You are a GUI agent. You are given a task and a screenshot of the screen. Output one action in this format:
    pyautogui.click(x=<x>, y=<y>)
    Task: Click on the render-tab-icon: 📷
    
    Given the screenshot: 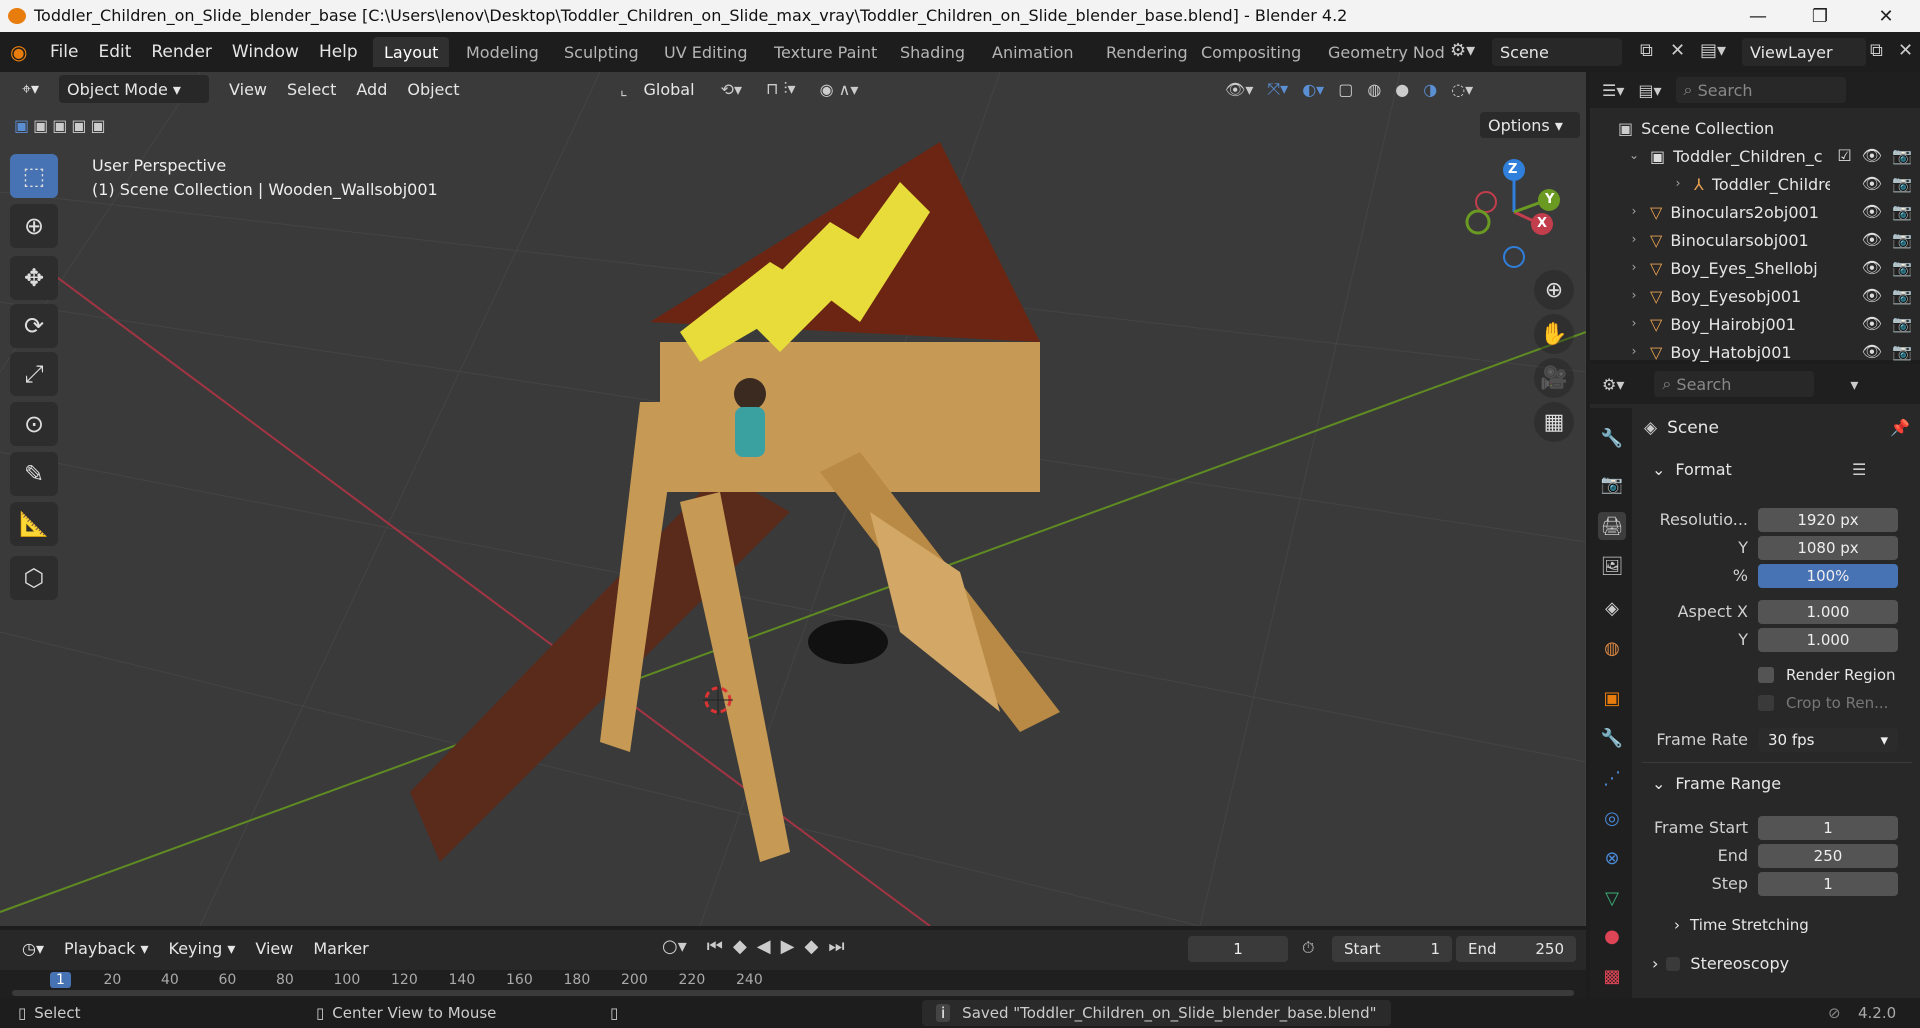 What is the action you would take?
    pyautogui.click(x=1612, y=484)
    